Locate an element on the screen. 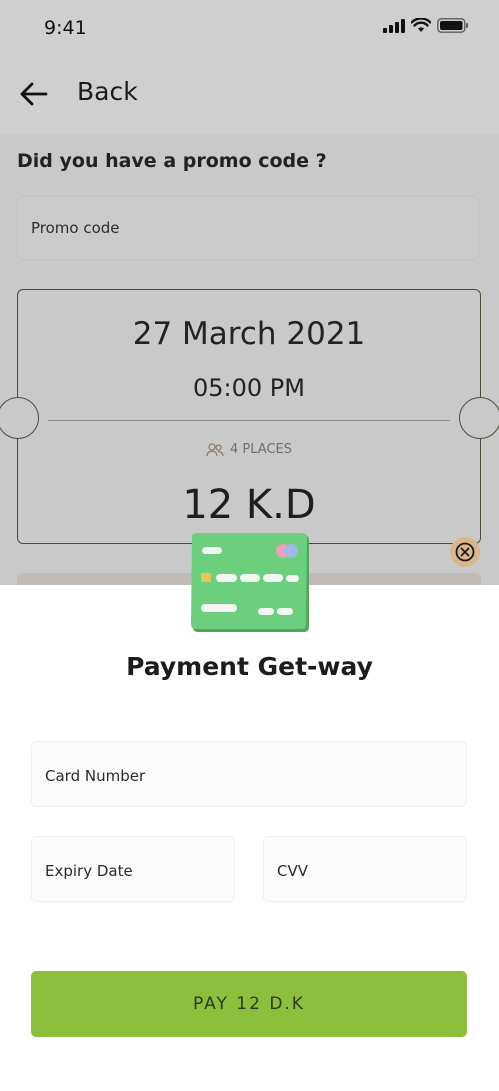 The width and height of the screenshot is (499, 1091). cvv-field: CVV is located at coordinates (365, 869).